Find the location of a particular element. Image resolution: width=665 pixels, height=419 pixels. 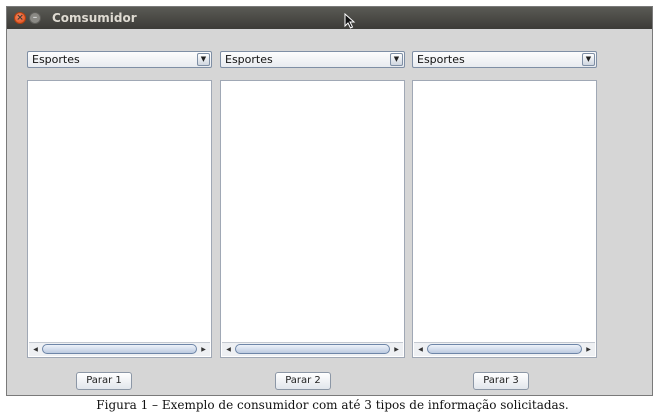

stop-button-1: Parar 1 is located at coordinates (104, 381).